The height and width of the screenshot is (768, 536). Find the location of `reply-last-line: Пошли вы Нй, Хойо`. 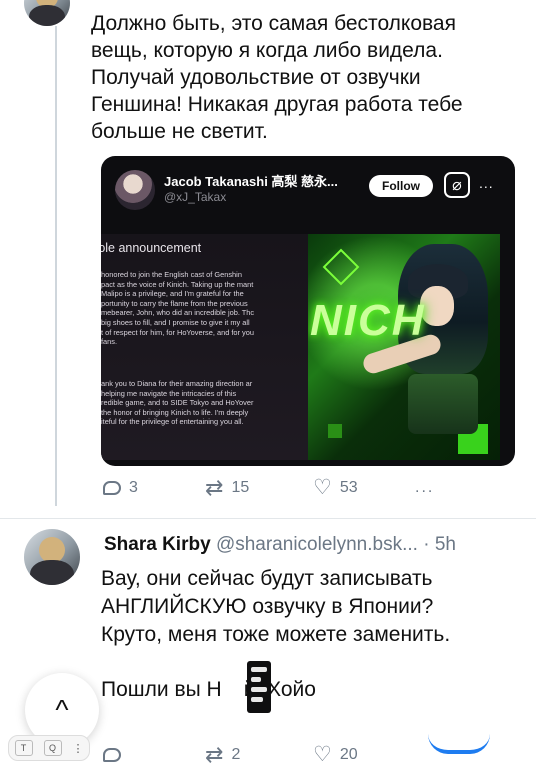

reply-last-line: Пошли вы Нй, Хойо is located at coordinates (208, 689).